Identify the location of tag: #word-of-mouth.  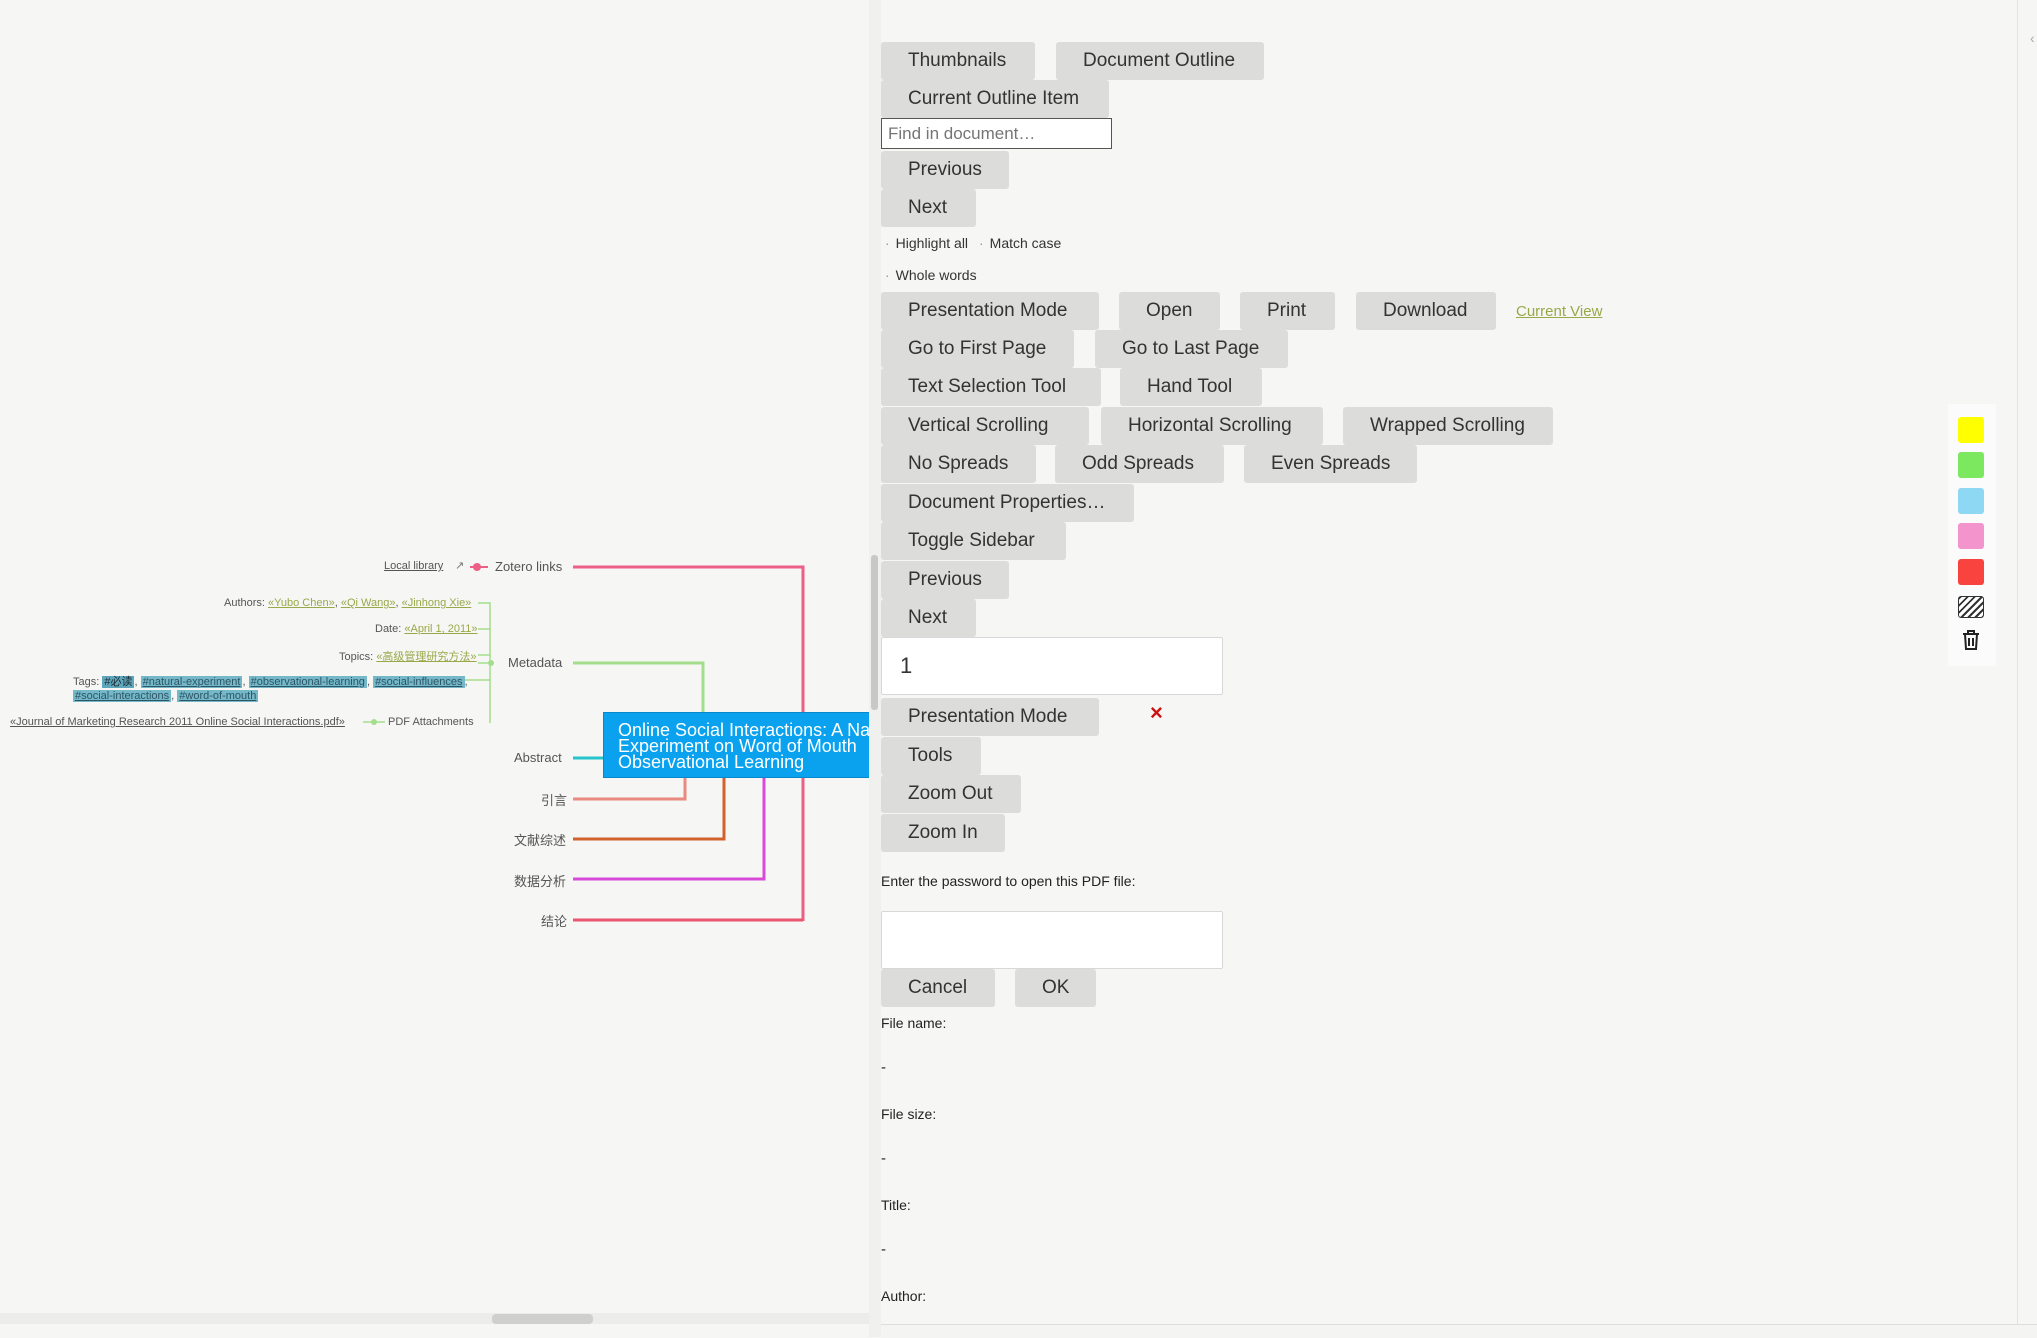
(218, 696).